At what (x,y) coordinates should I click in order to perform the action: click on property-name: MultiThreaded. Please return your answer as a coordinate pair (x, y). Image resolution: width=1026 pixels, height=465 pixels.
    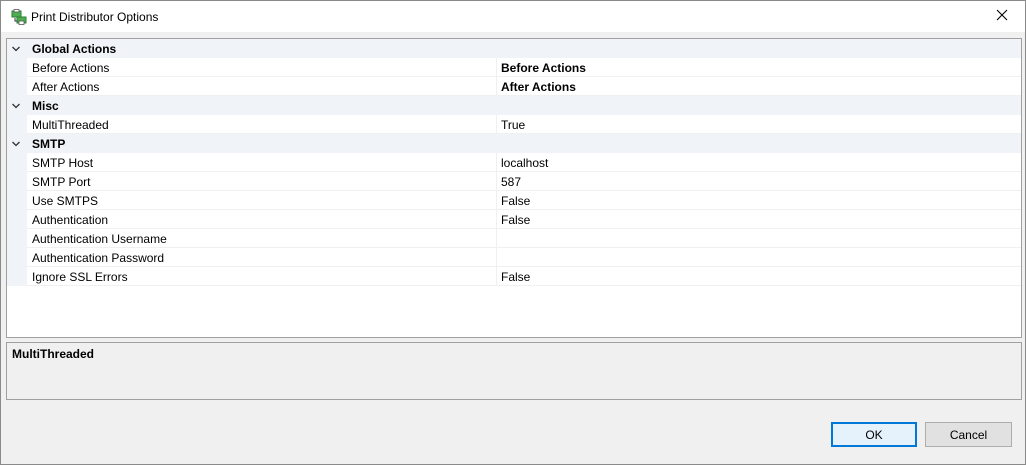
    Looking at the image, I should click on (262, 124).